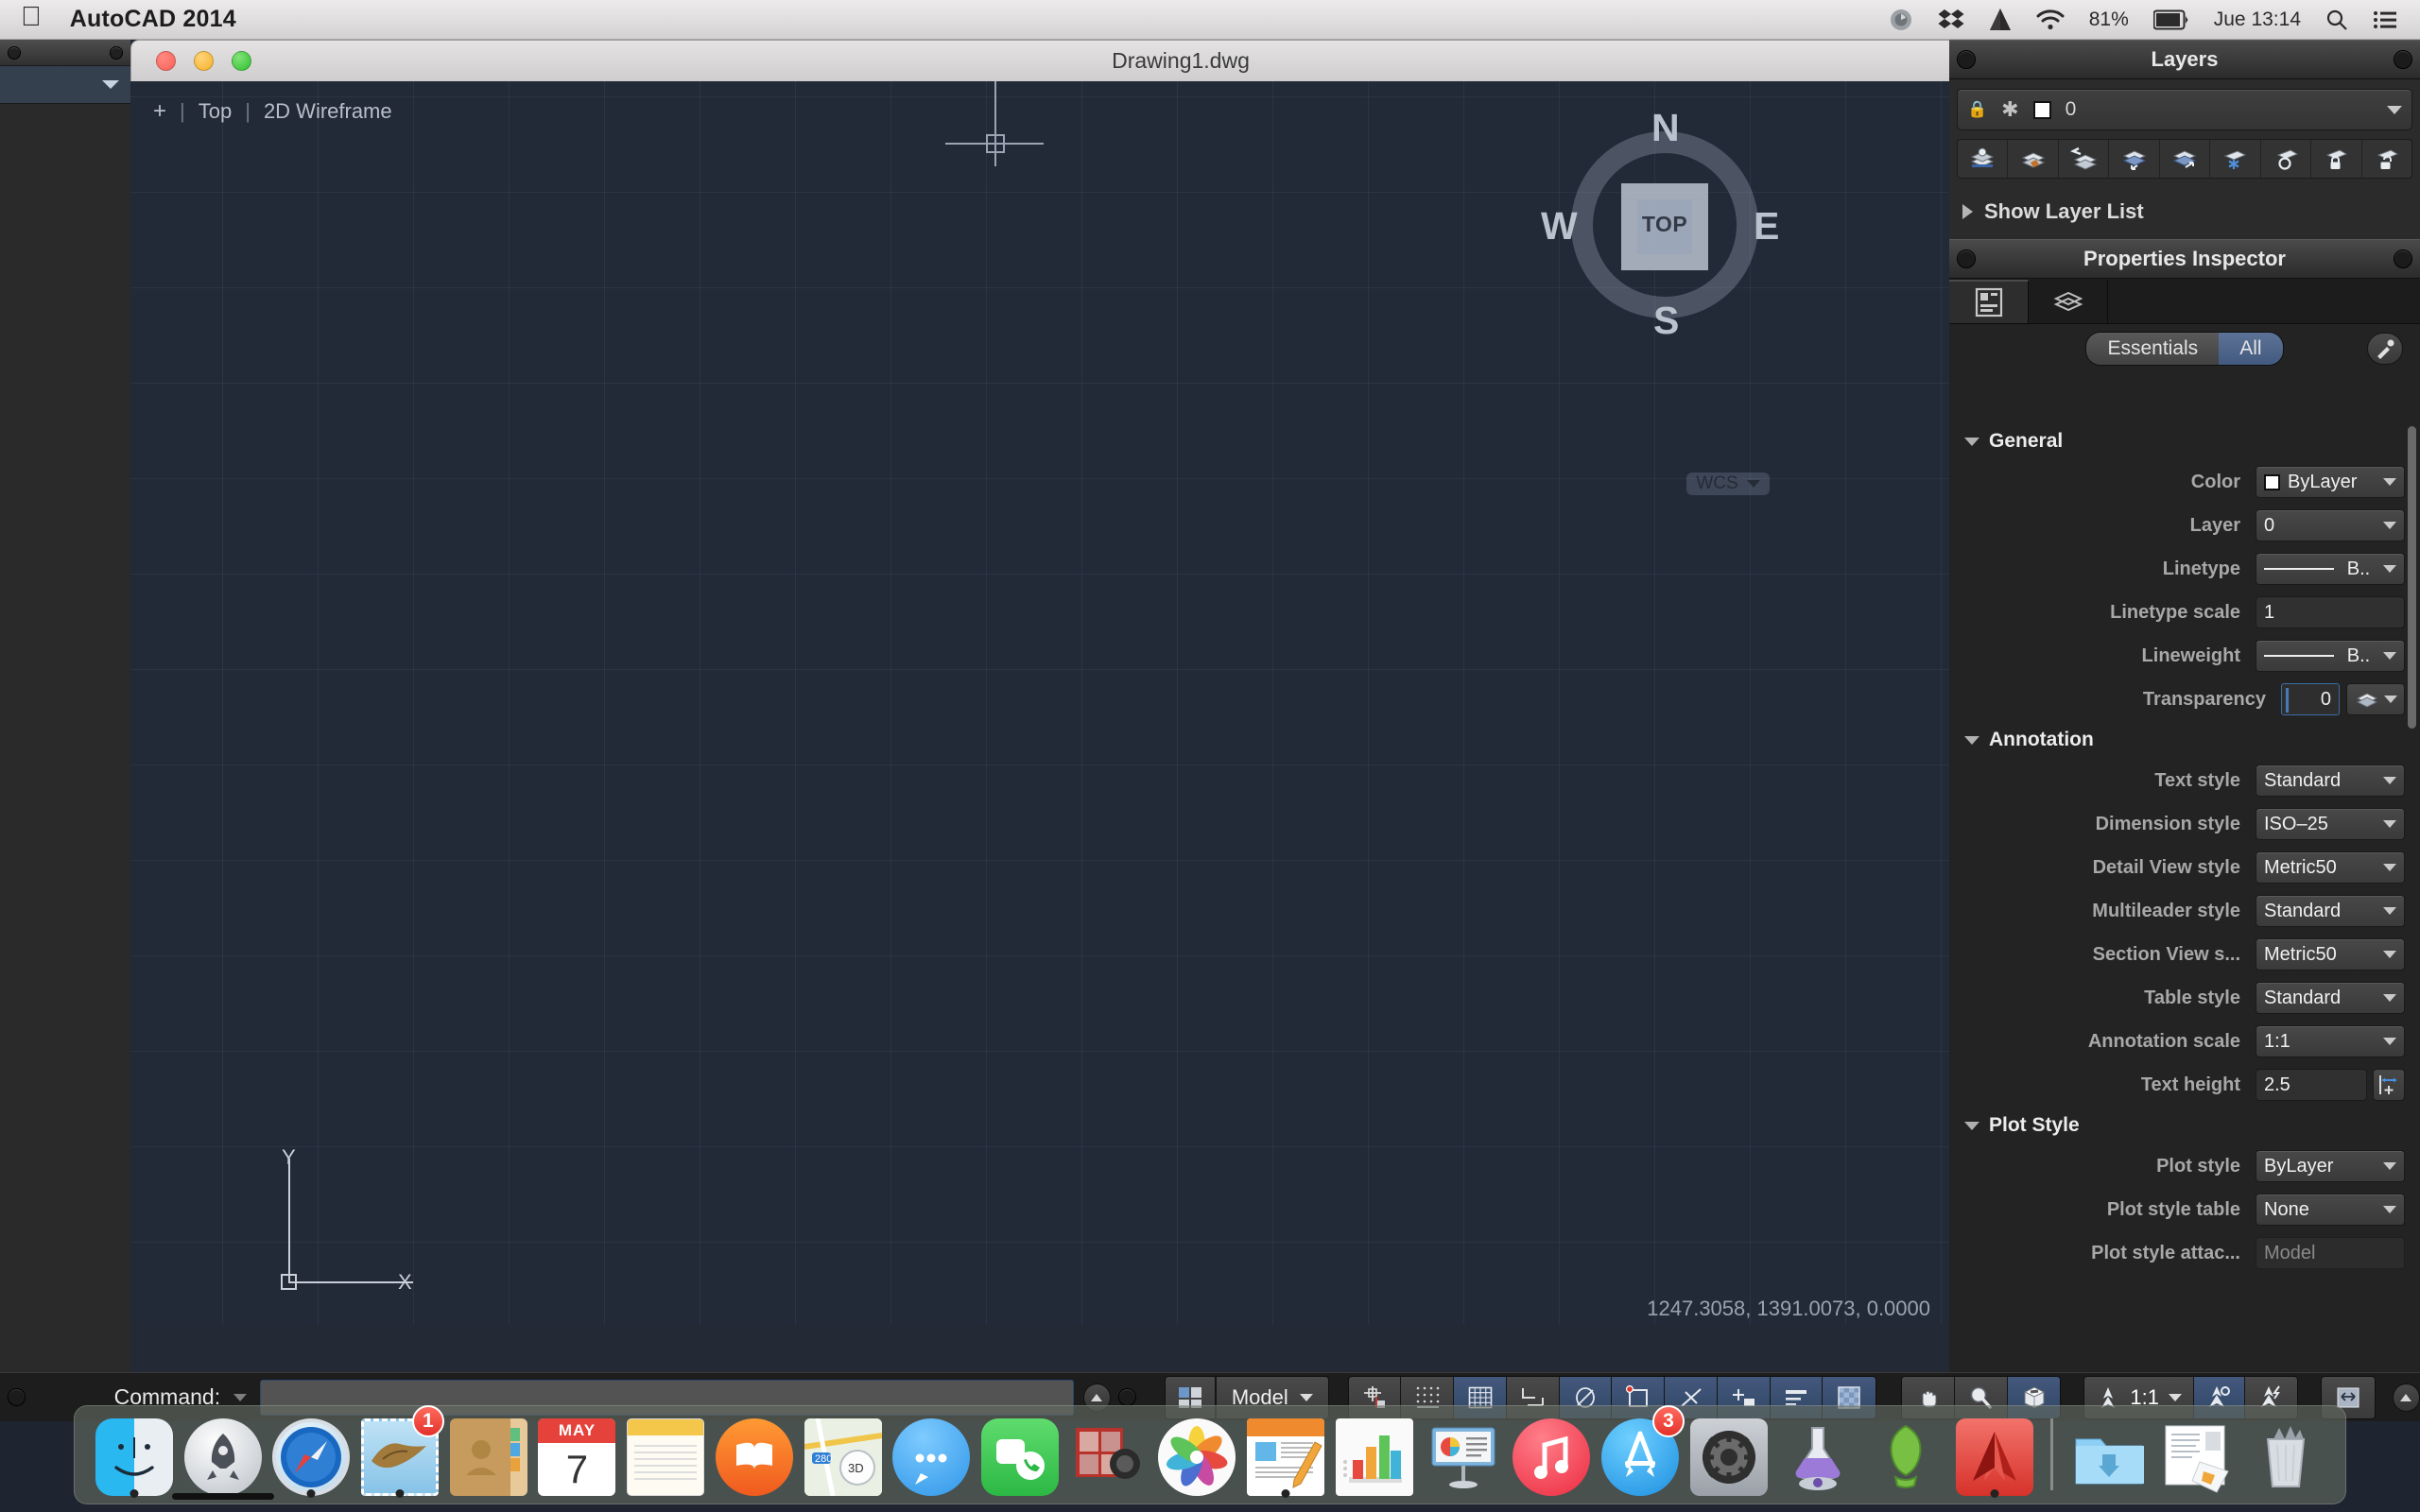  Describe the element at coordinates (2331, 656) in the screenshot. I see `lineweight-dropdown: B..` at that location.